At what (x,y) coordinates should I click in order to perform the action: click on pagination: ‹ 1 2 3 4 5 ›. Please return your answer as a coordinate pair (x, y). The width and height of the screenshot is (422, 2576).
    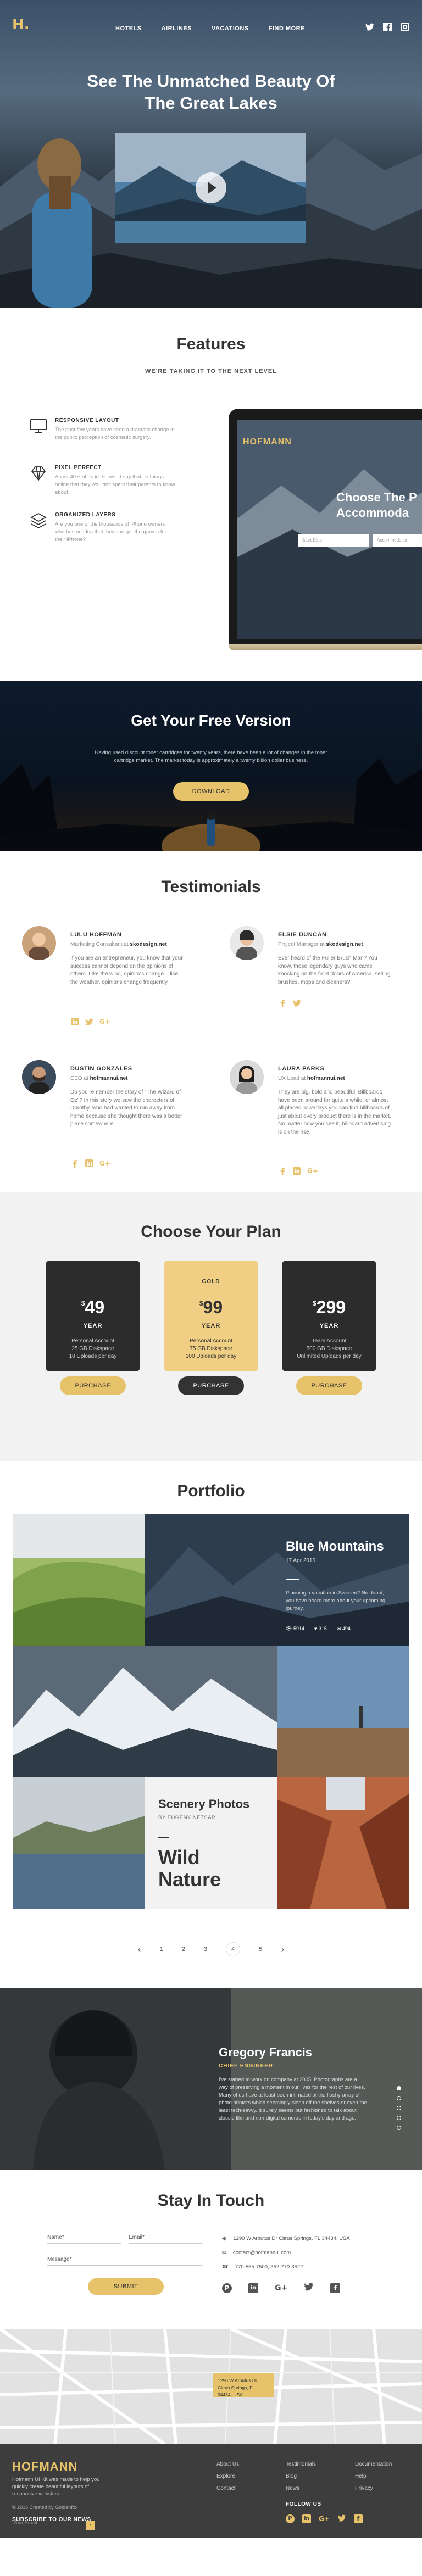
    Looking at the image, I should click on (211, 1949).